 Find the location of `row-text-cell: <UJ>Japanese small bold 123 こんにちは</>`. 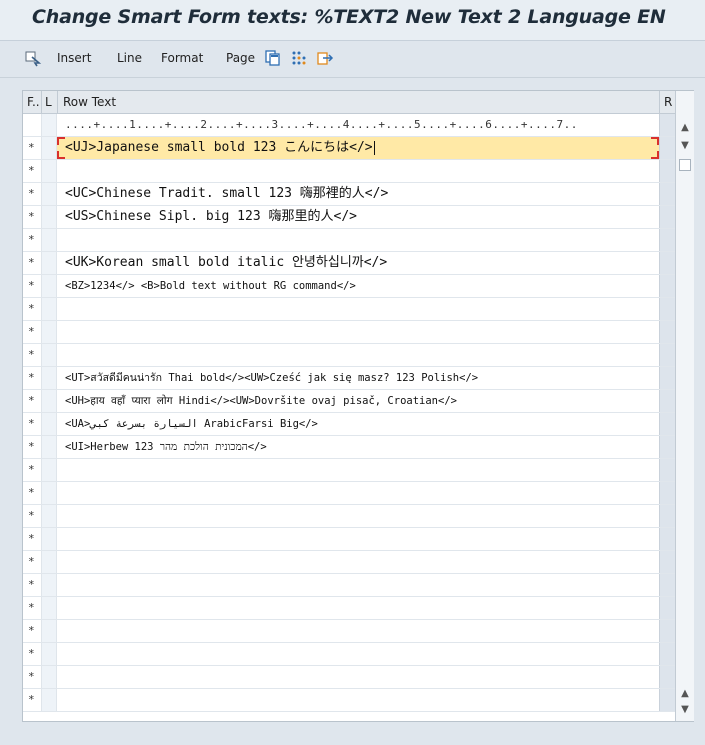

row-text-cell: <UJ>Japanese small bold 123 こんにちは</> is located at coordinates (358, 148).